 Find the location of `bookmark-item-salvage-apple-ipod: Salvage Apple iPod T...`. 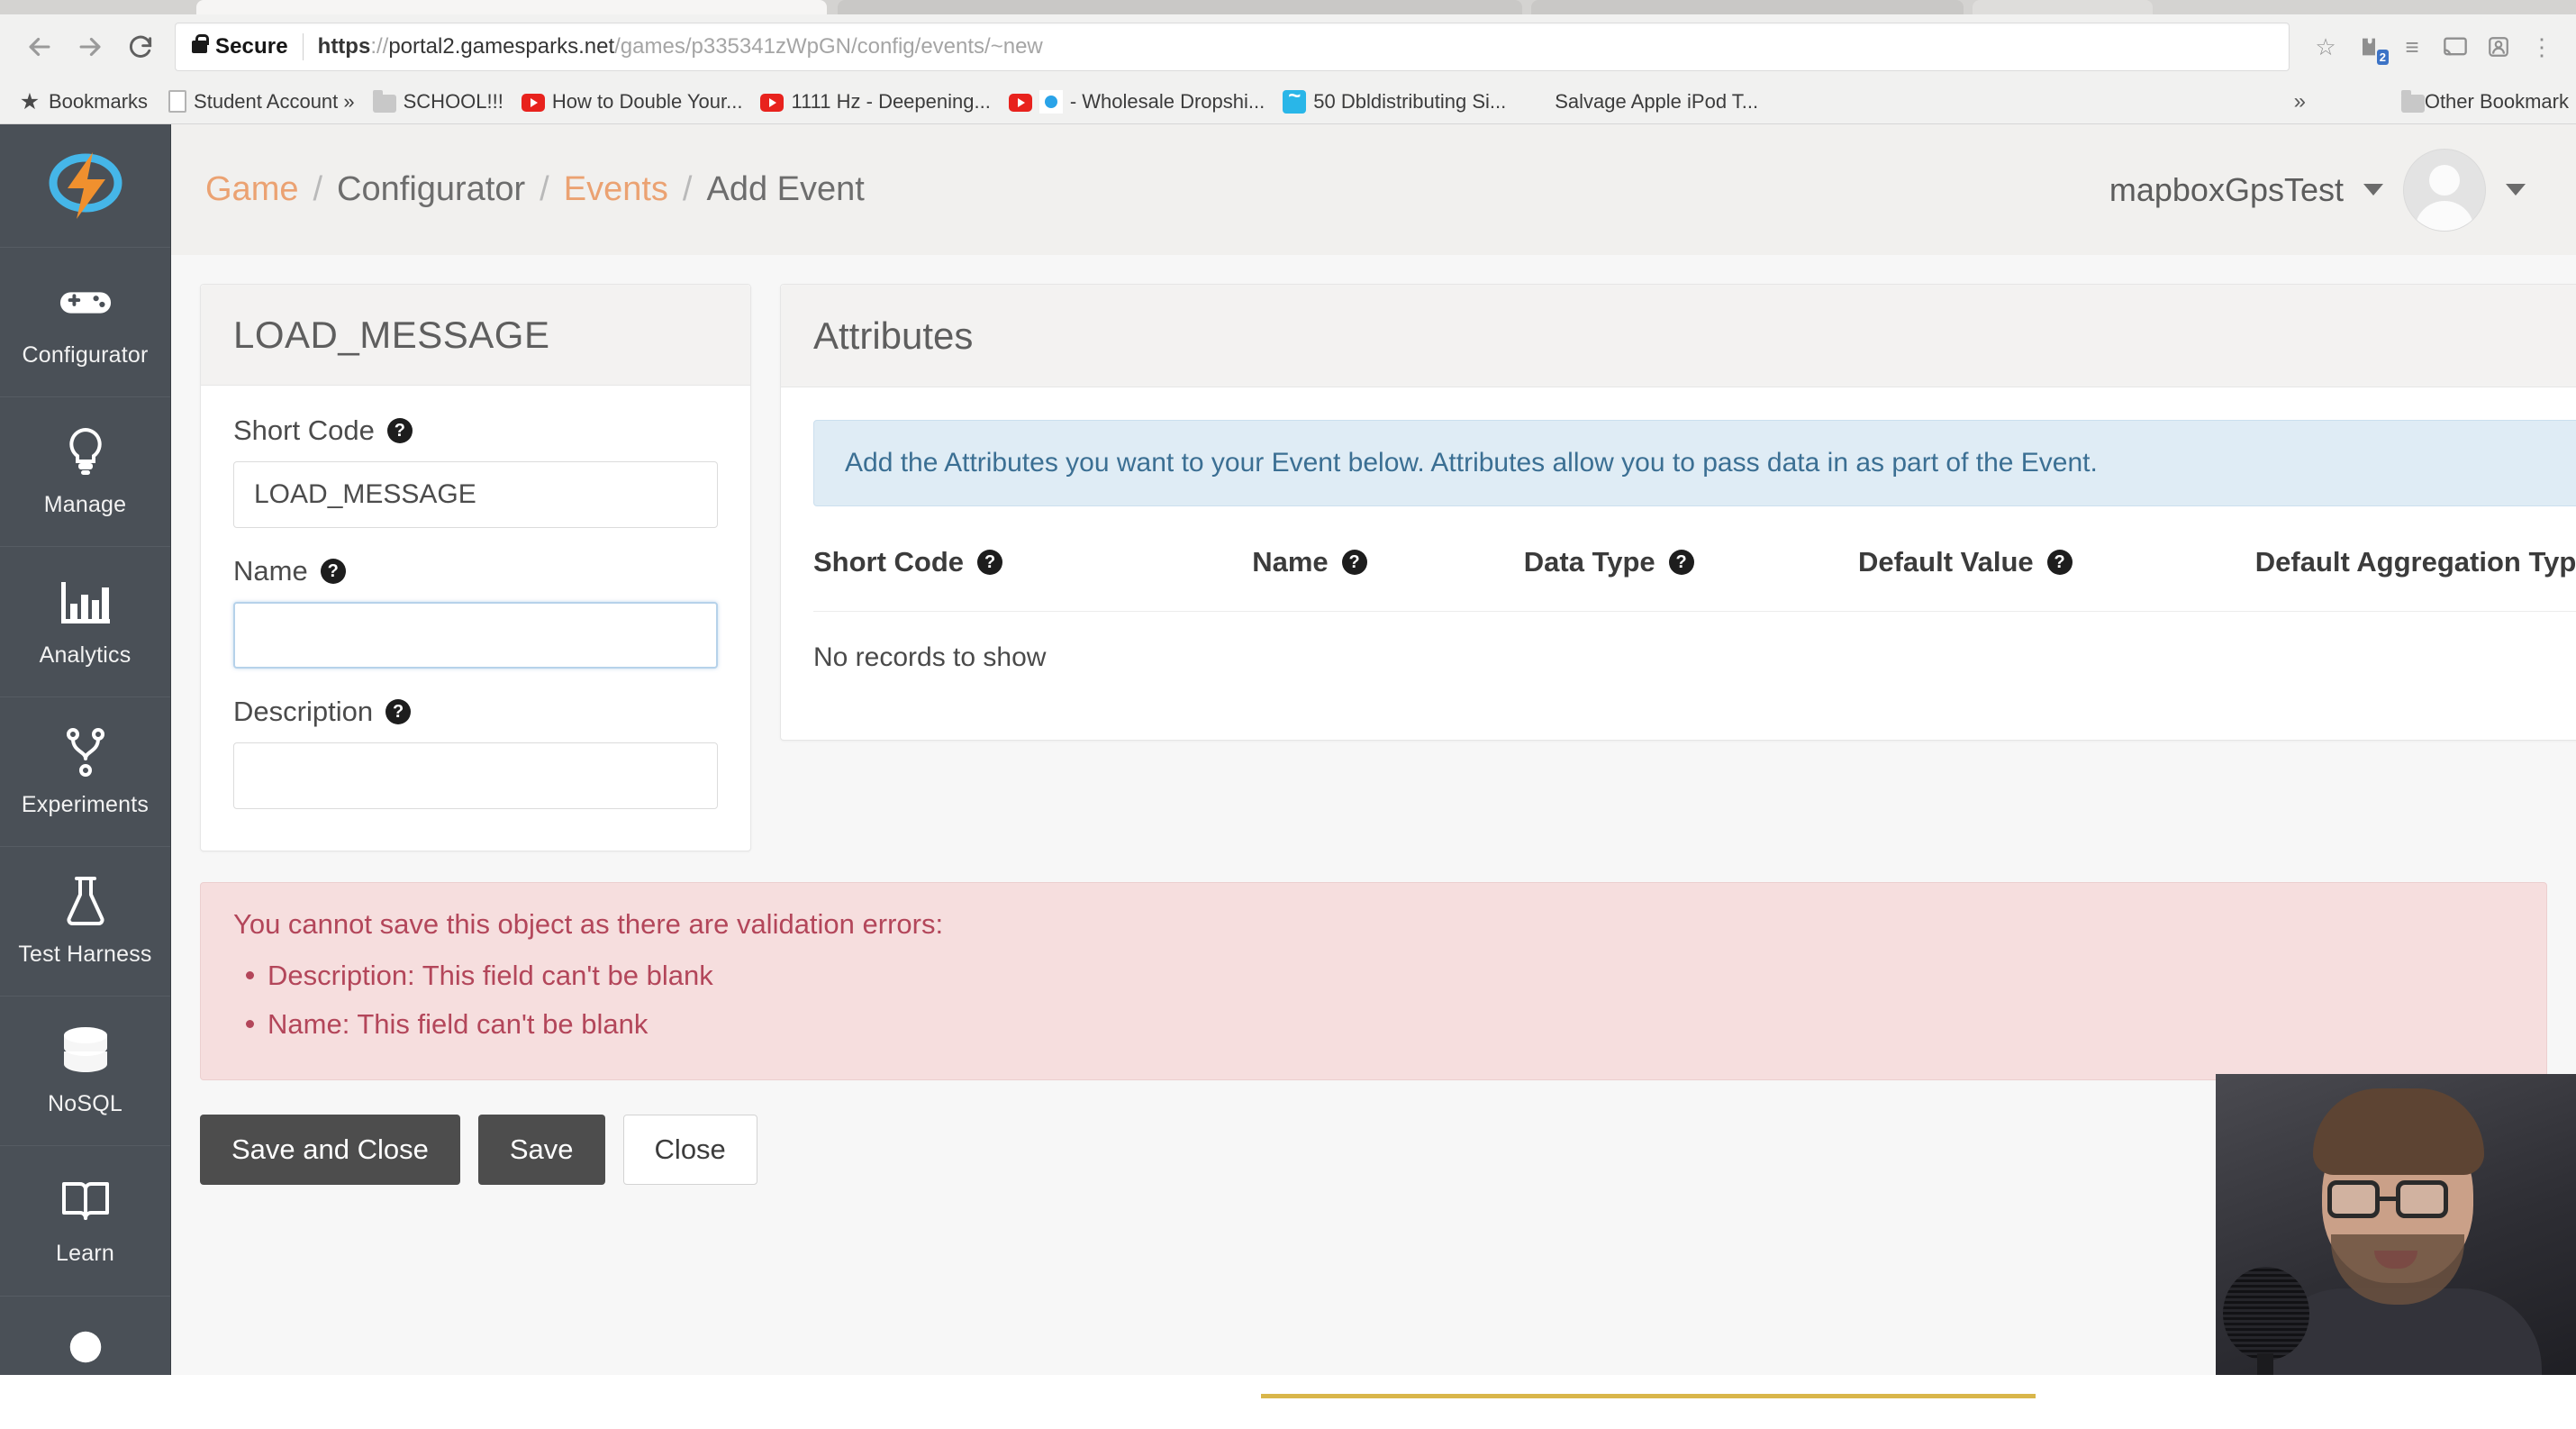

bookmark-item-salvage-apple-ipod: Salvage Apple iPod T... is located at coordinates (1641, 102).